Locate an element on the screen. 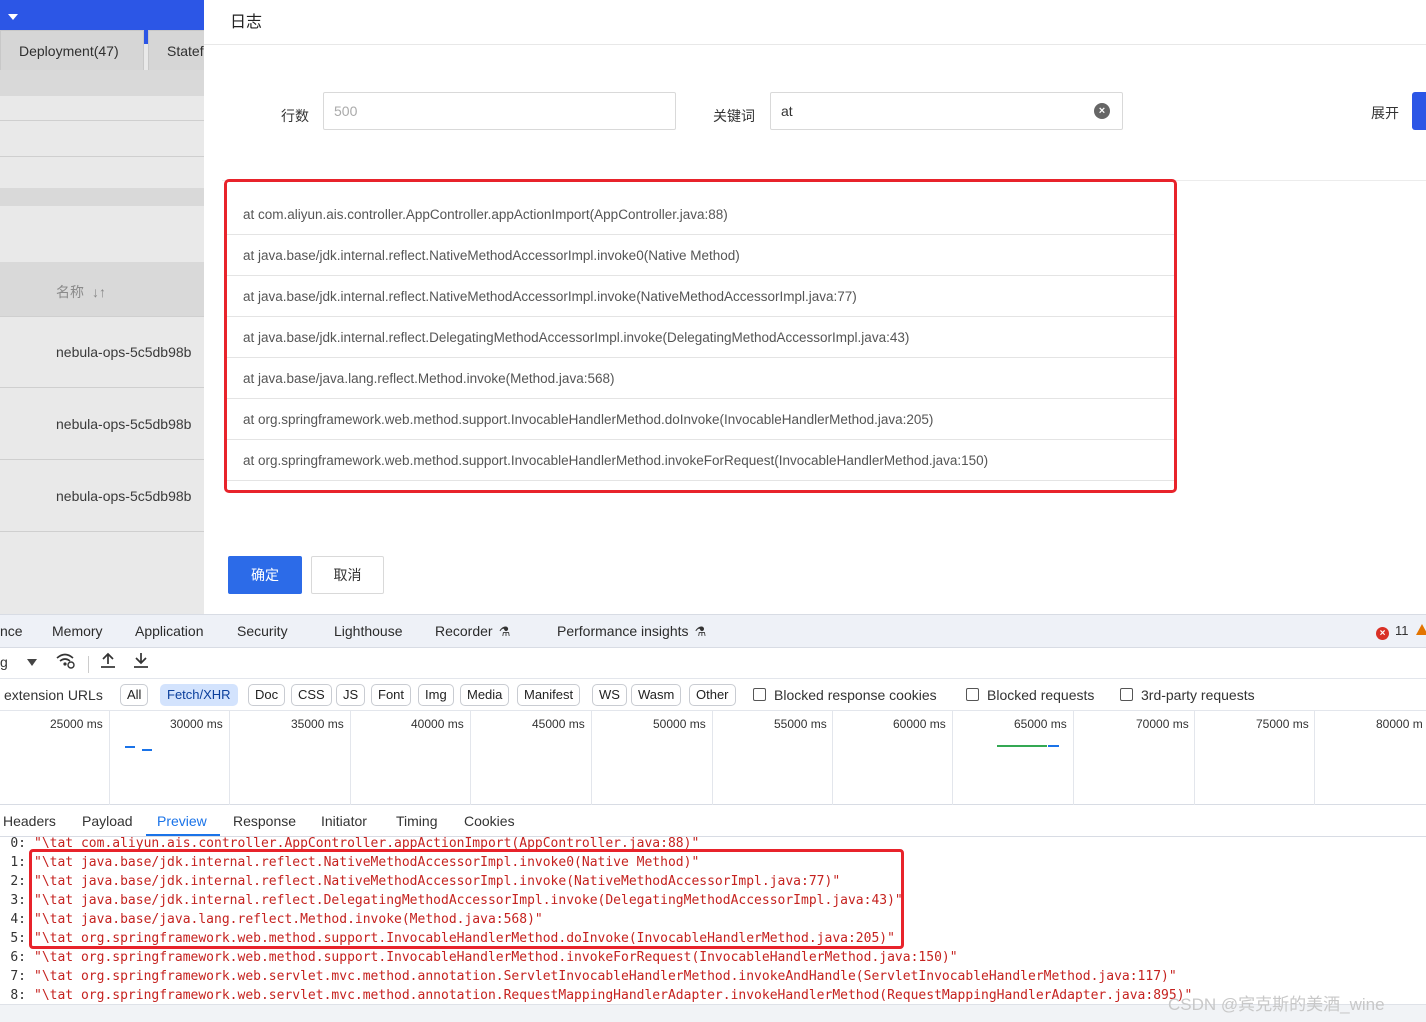 The width and height of the screenshot is (1426, 1022). tab-initiator: Initiator is located at coordinates (344, 821).